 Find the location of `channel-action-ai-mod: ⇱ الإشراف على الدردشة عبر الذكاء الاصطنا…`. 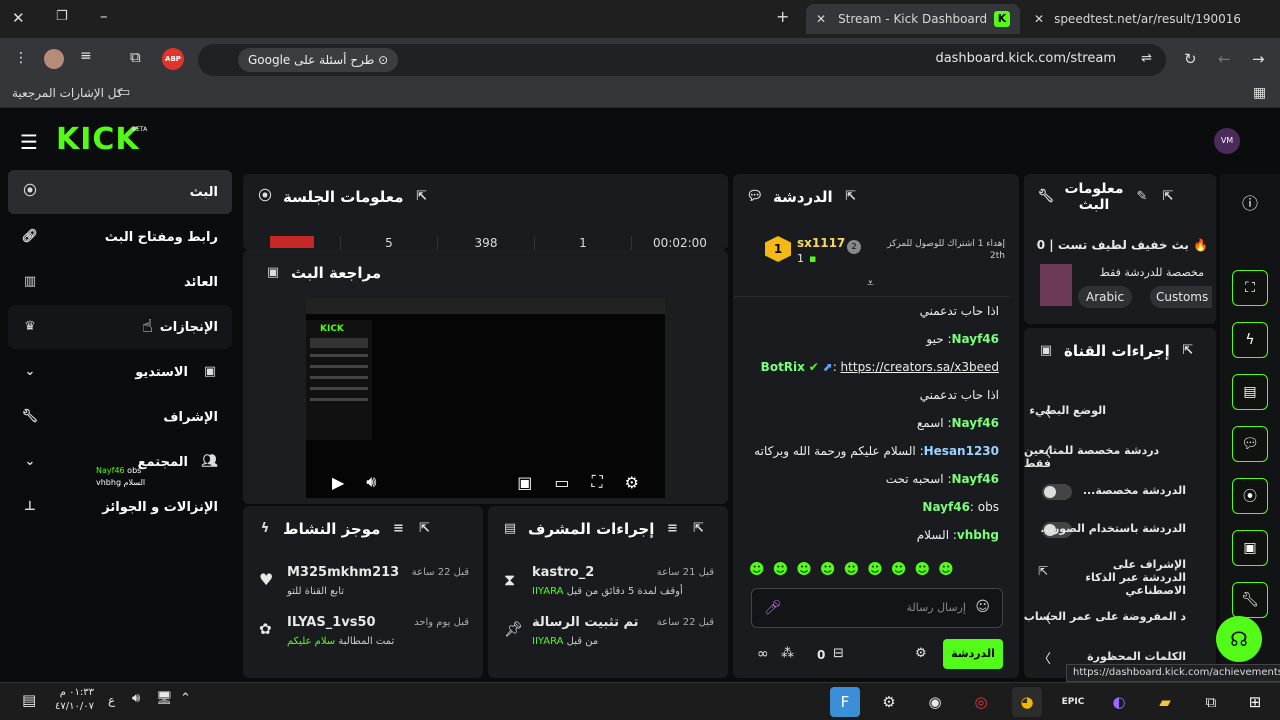

channel-action-ai-mod: ⇱ الإشراف على الدردشة عبر الذكاء الاصطنا… is located at coordinates (1120, 573).